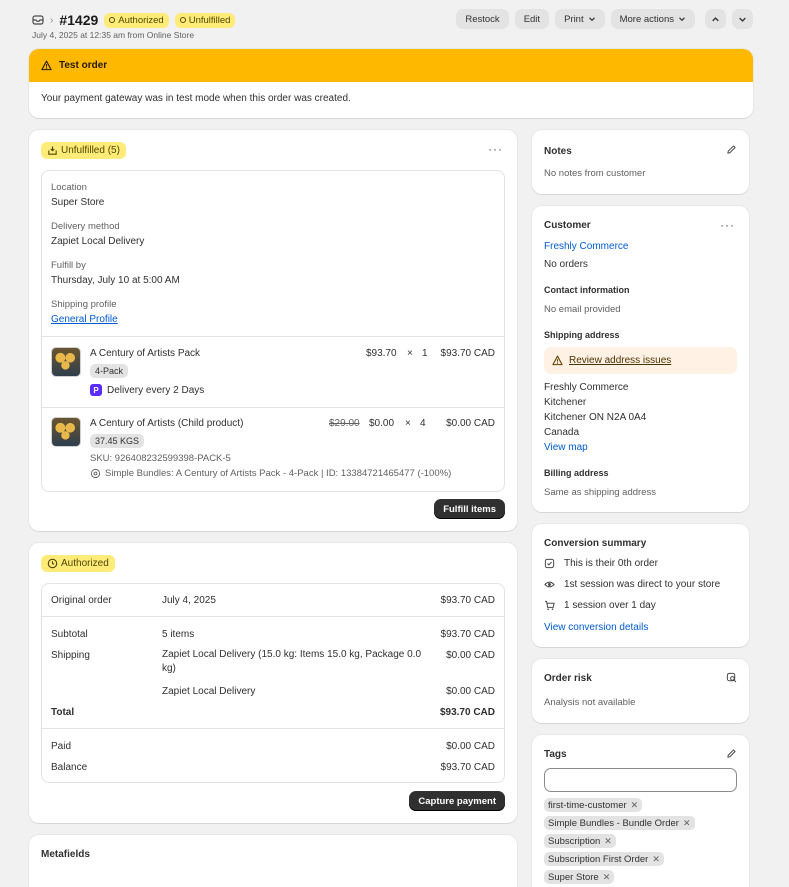  What do you see at coordinates (79, 20) in the screenshot?
I see `page-title: #1429` at bounding box center [79, 20].